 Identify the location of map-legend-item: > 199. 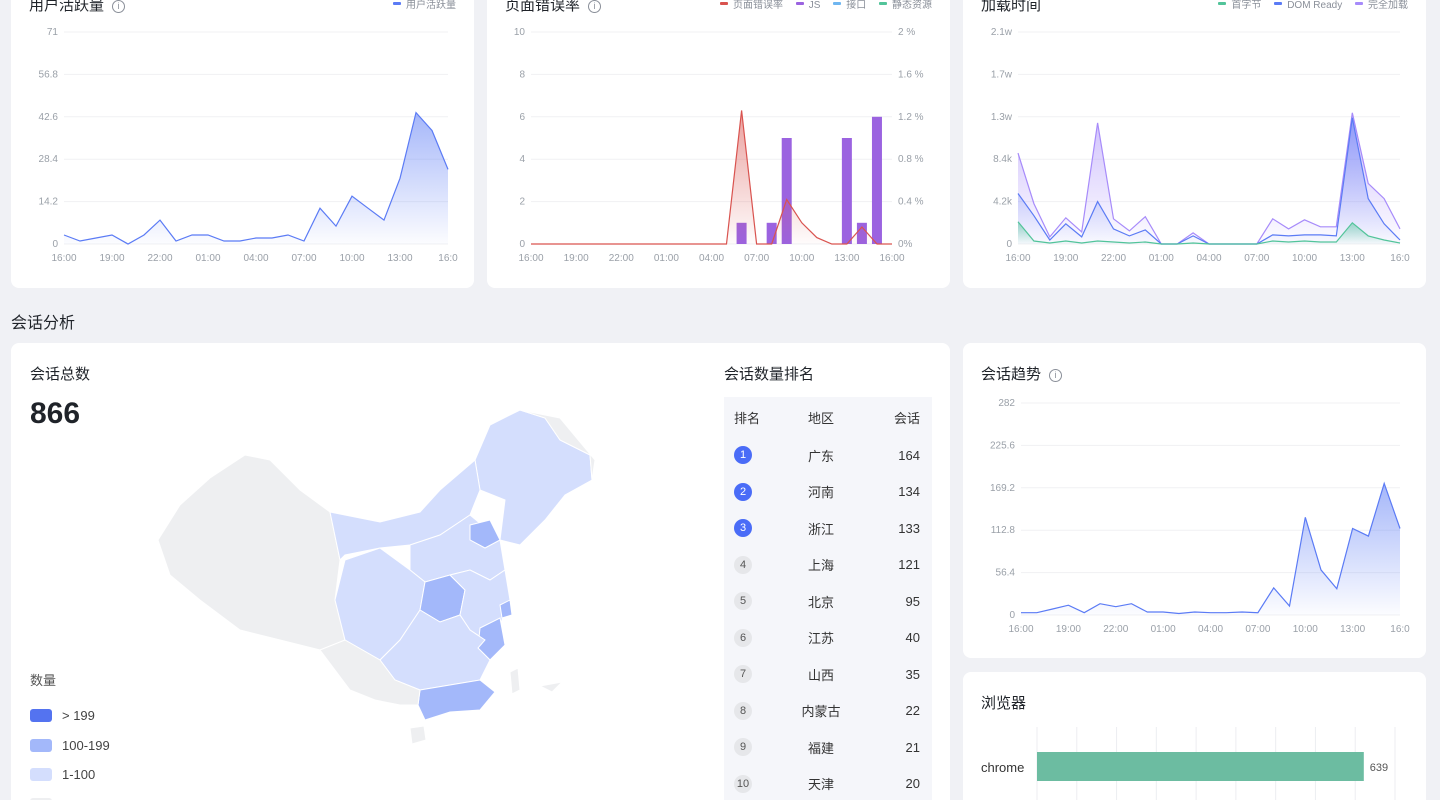
(70, 716).